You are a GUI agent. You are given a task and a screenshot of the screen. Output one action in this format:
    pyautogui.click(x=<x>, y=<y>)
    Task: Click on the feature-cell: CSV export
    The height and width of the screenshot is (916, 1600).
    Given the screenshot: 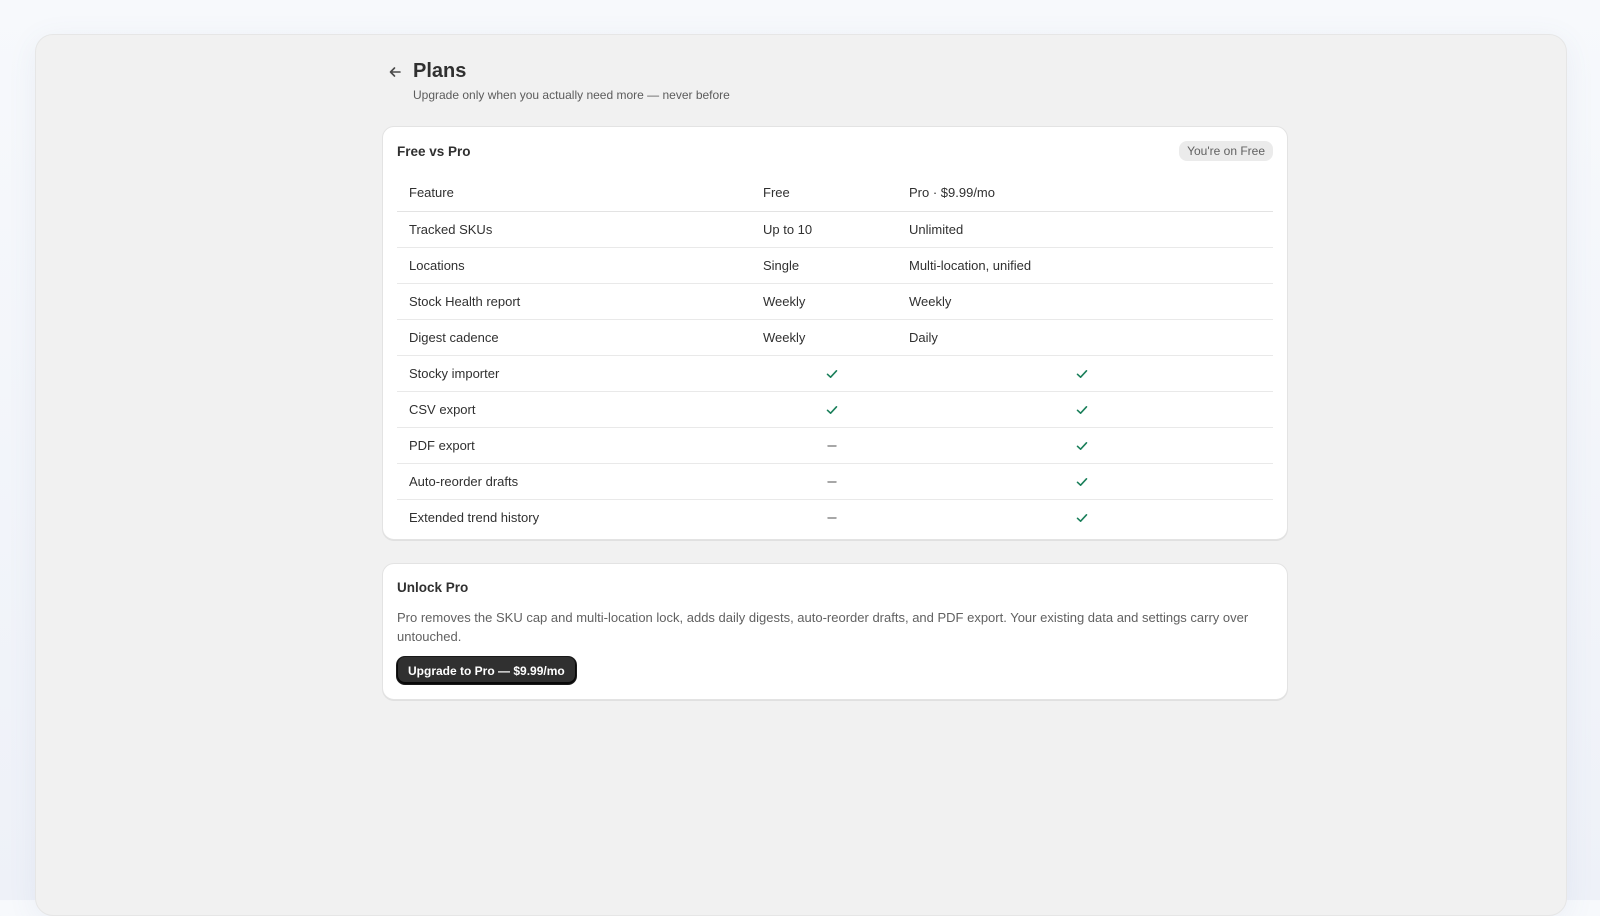 What is the action you would take?
    pyautogui.click(x=442, y=409)
    